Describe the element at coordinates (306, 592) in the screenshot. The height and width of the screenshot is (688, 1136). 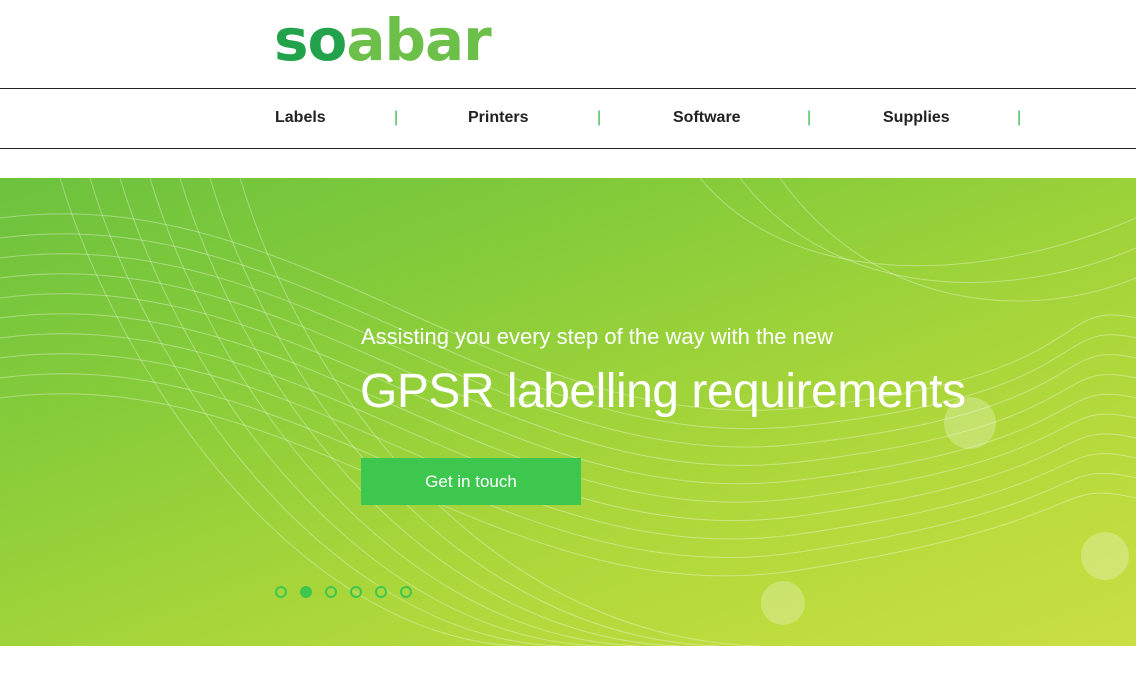
I see `slider-dot-active` at that location.